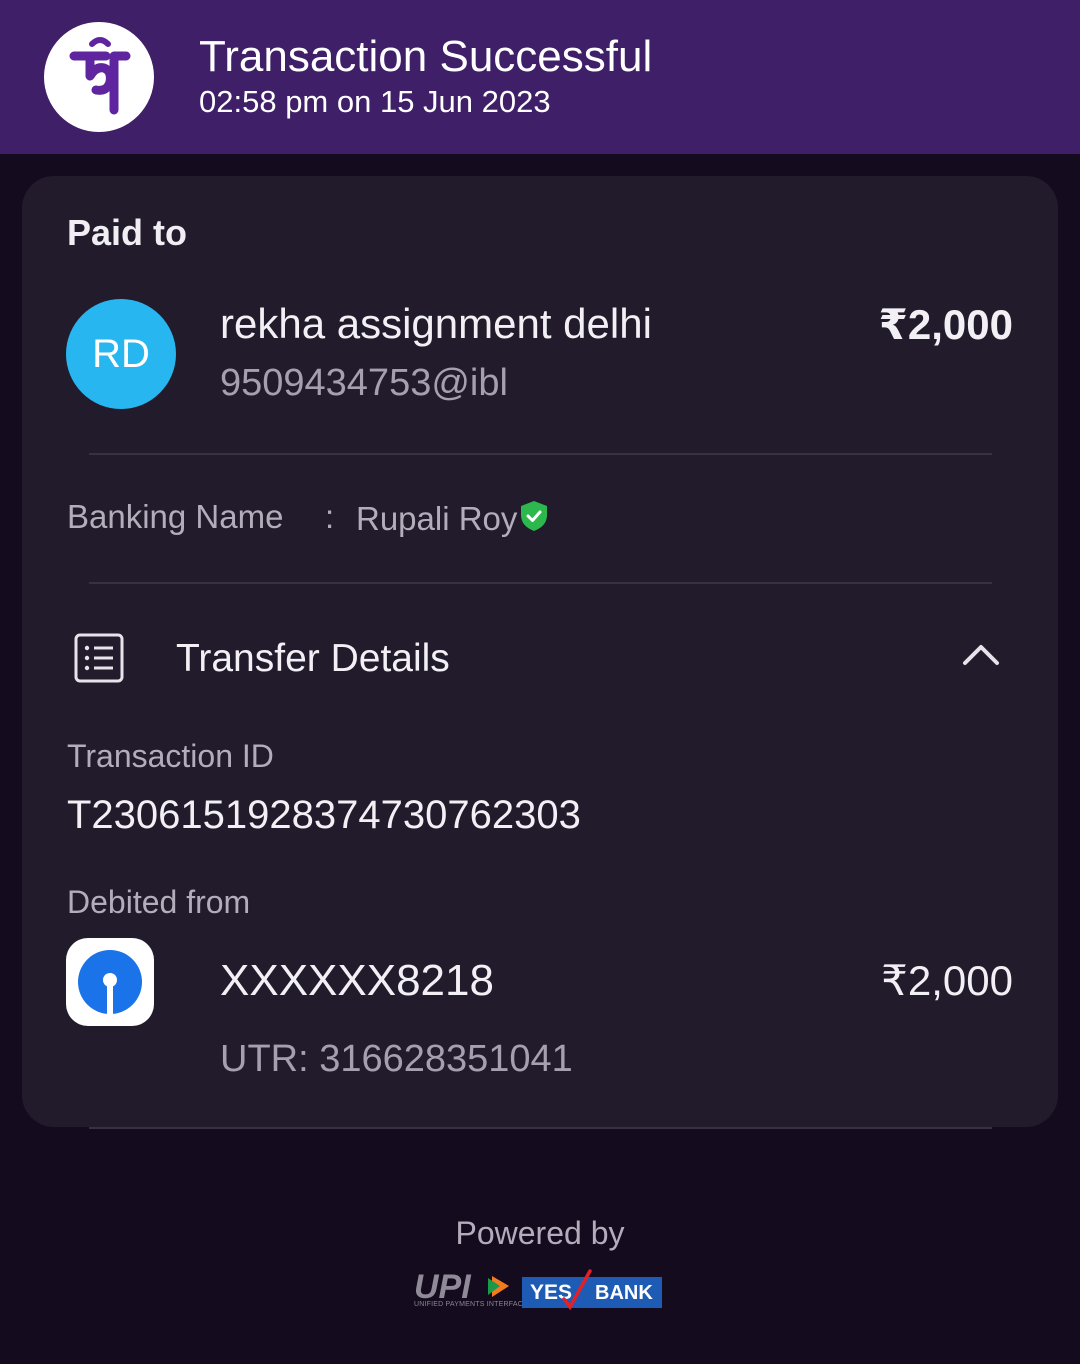  Describe the element at coordinates (624, 1293) in the screenshot. I see `yes-bank-bank: BANK` at that location.